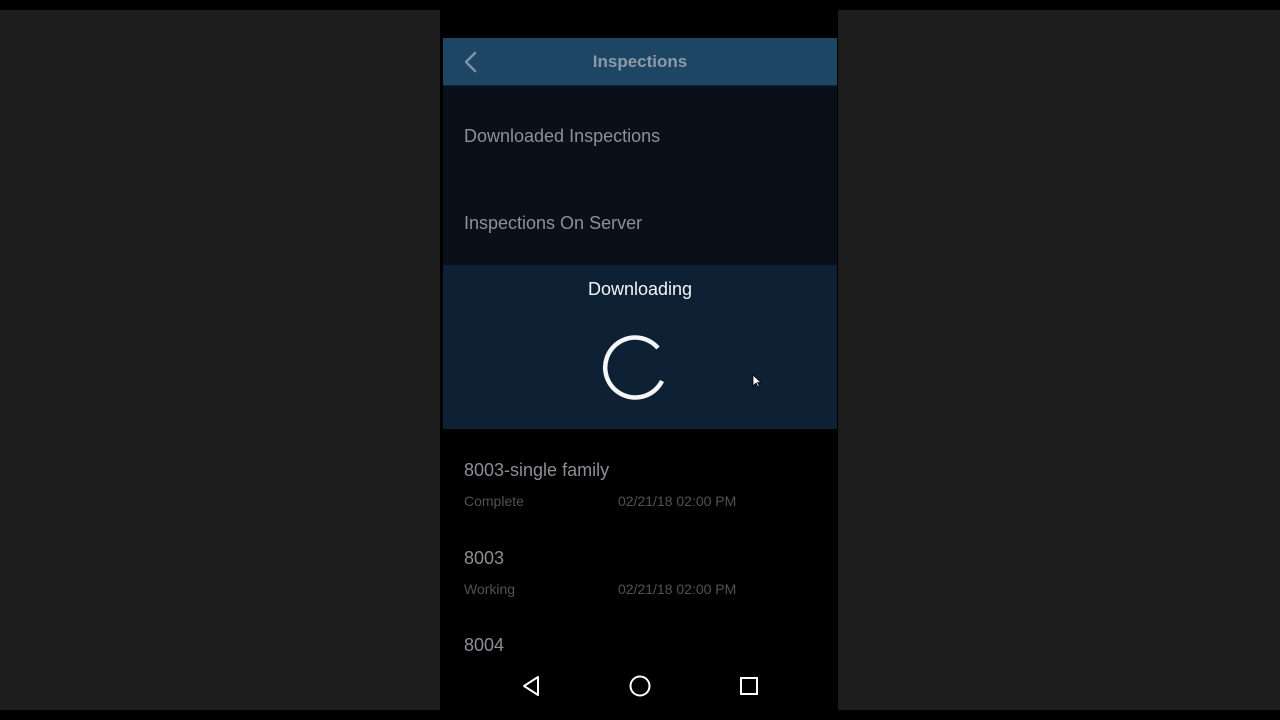  I want to click on inspection-name: 8004, so click(484, 645).